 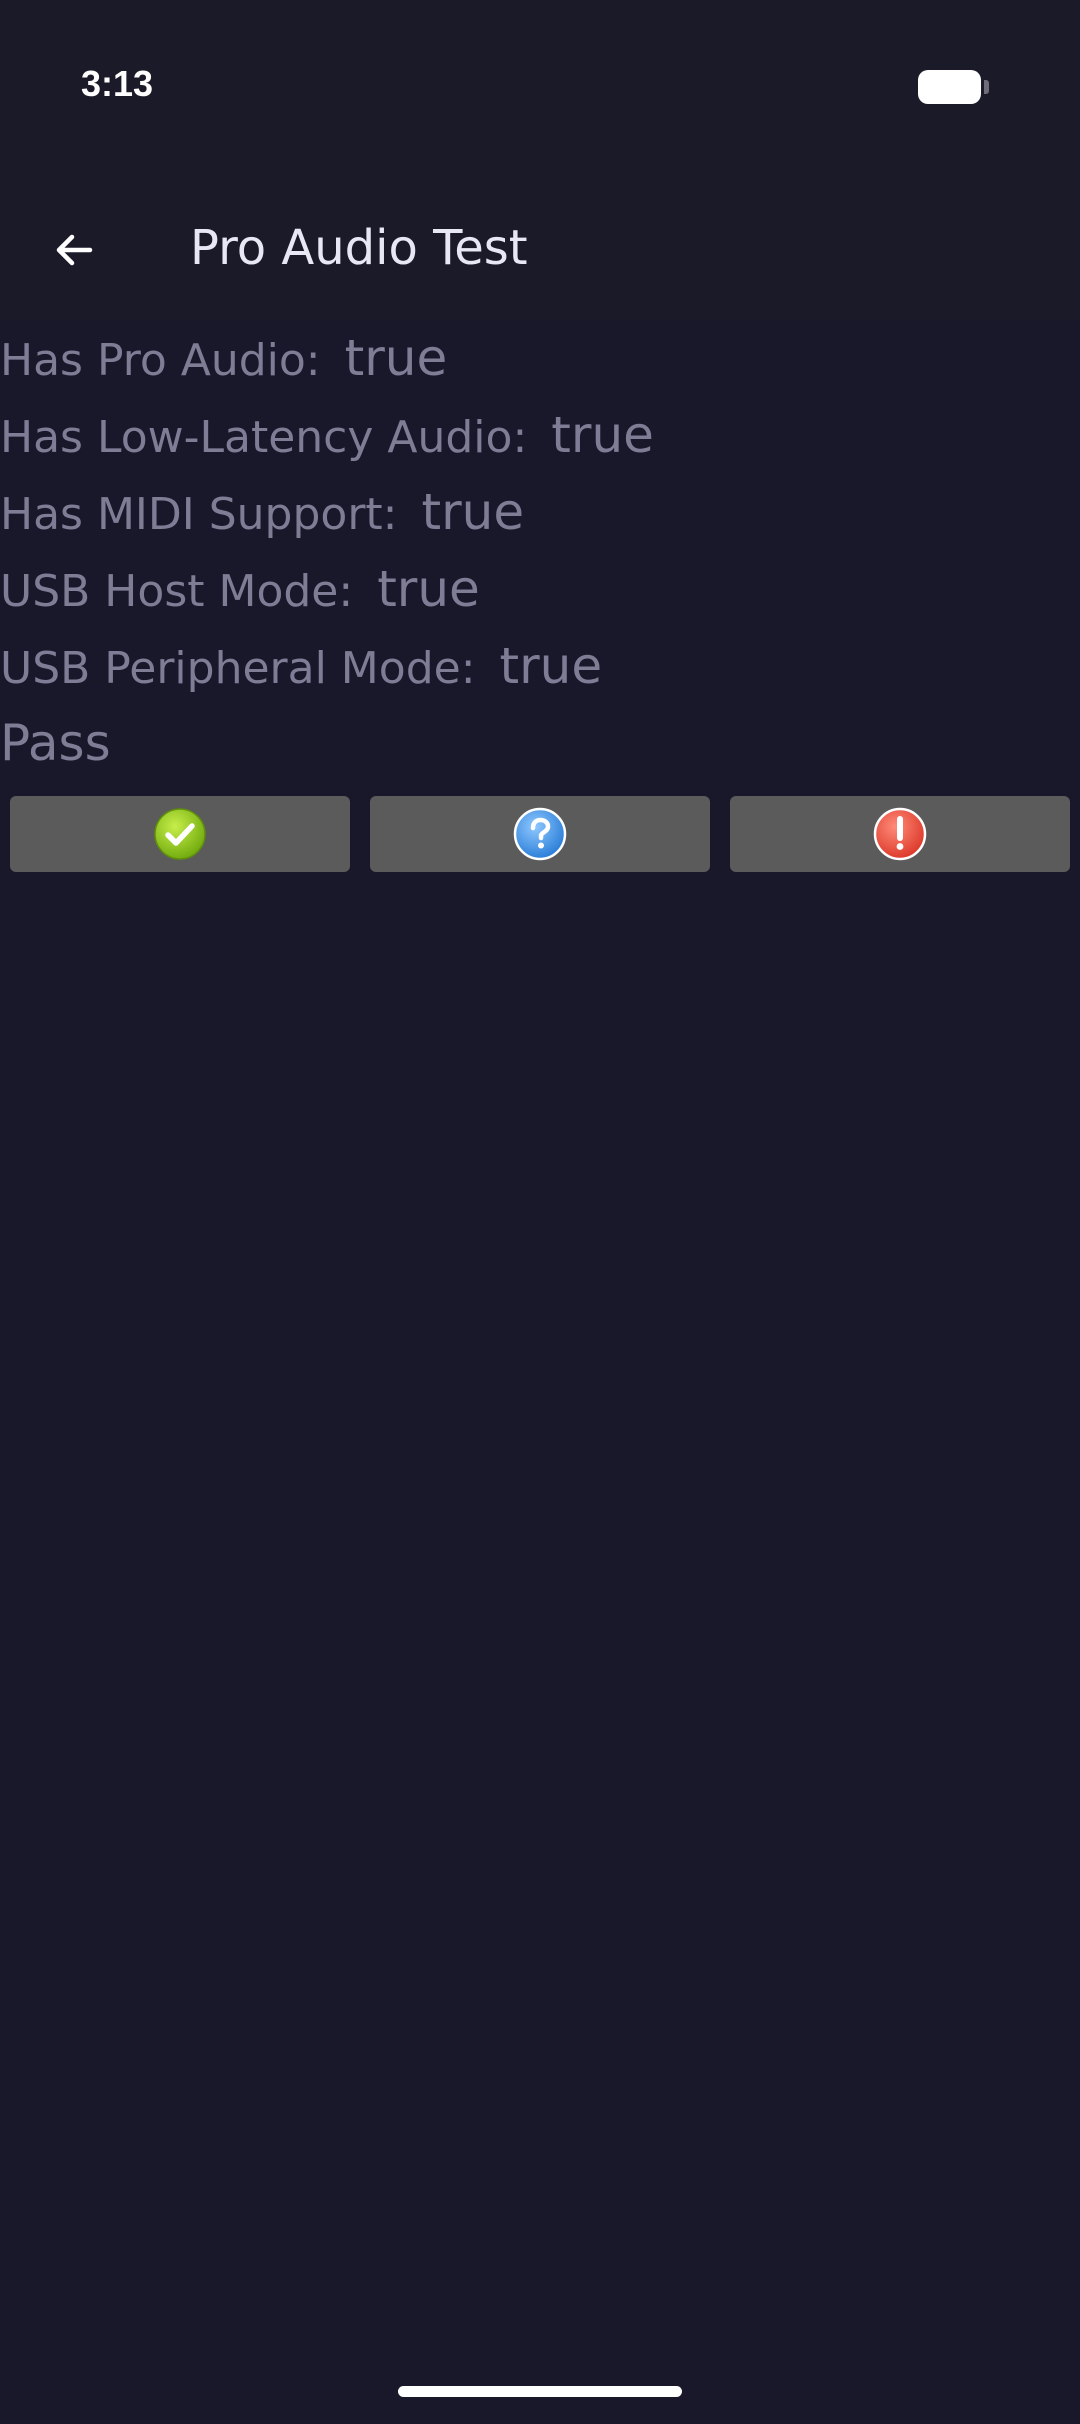 I want to click on battery-icon, so click(x=949, y=87).